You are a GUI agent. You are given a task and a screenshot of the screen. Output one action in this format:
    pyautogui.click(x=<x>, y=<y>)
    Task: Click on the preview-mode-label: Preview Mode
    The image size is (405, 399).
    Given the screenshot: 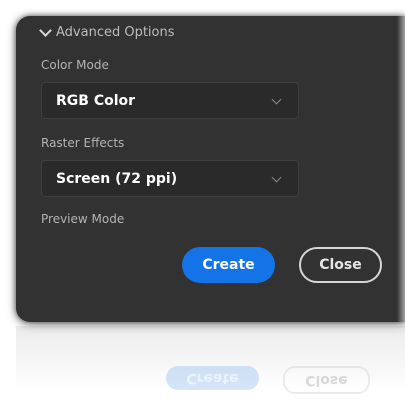 What is the action you would take?
    pyautogui.click(x=83, y=219)
    